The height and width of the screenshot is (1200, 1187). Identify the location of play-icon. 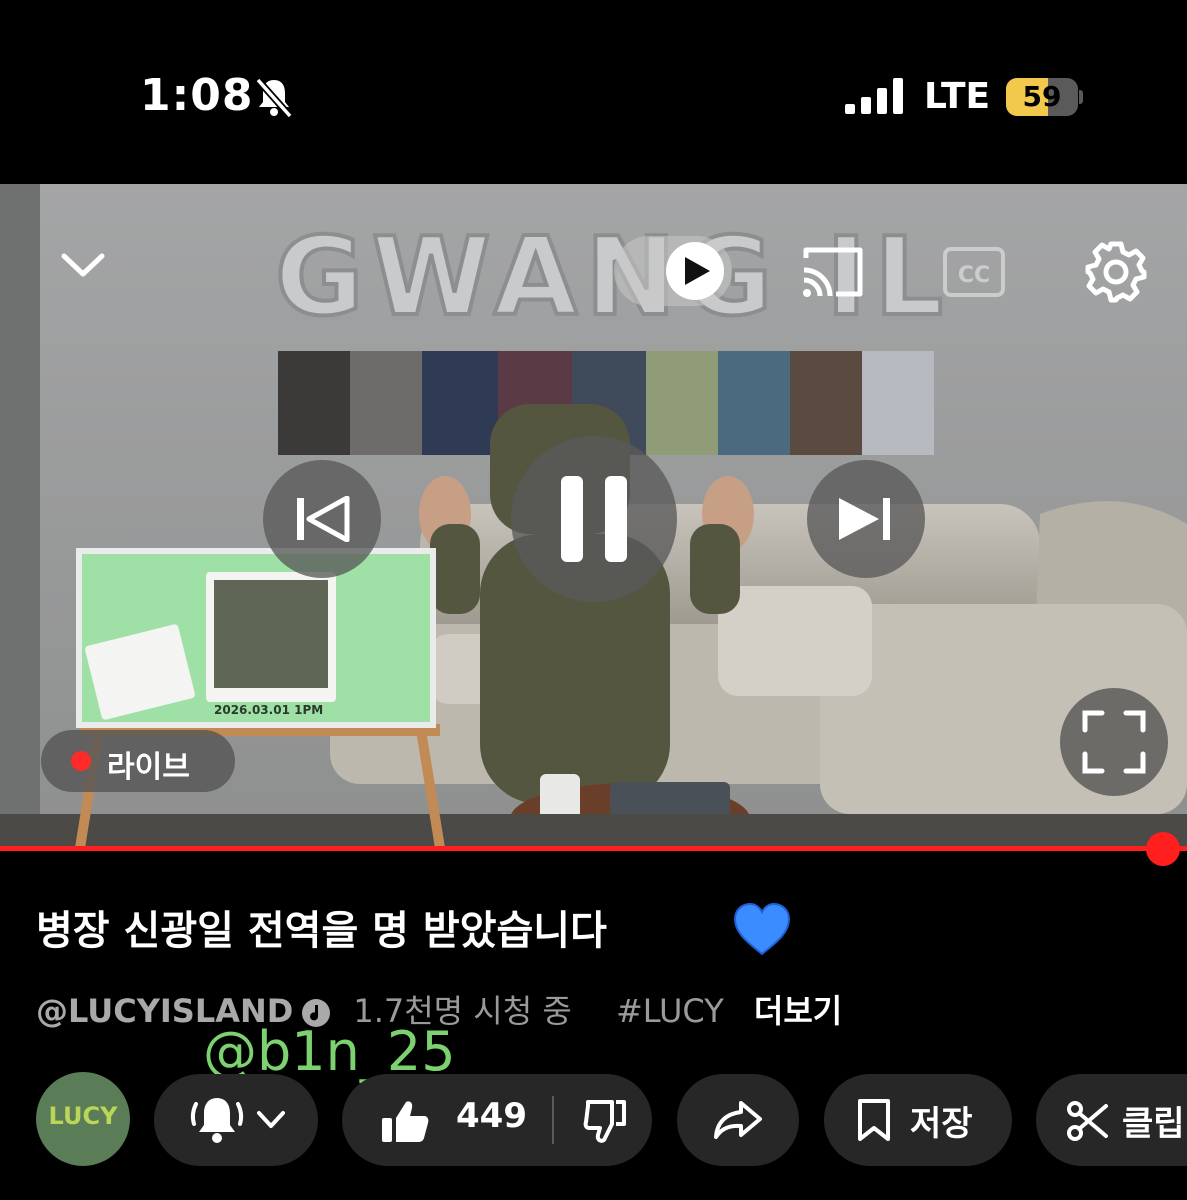
(697, 271).